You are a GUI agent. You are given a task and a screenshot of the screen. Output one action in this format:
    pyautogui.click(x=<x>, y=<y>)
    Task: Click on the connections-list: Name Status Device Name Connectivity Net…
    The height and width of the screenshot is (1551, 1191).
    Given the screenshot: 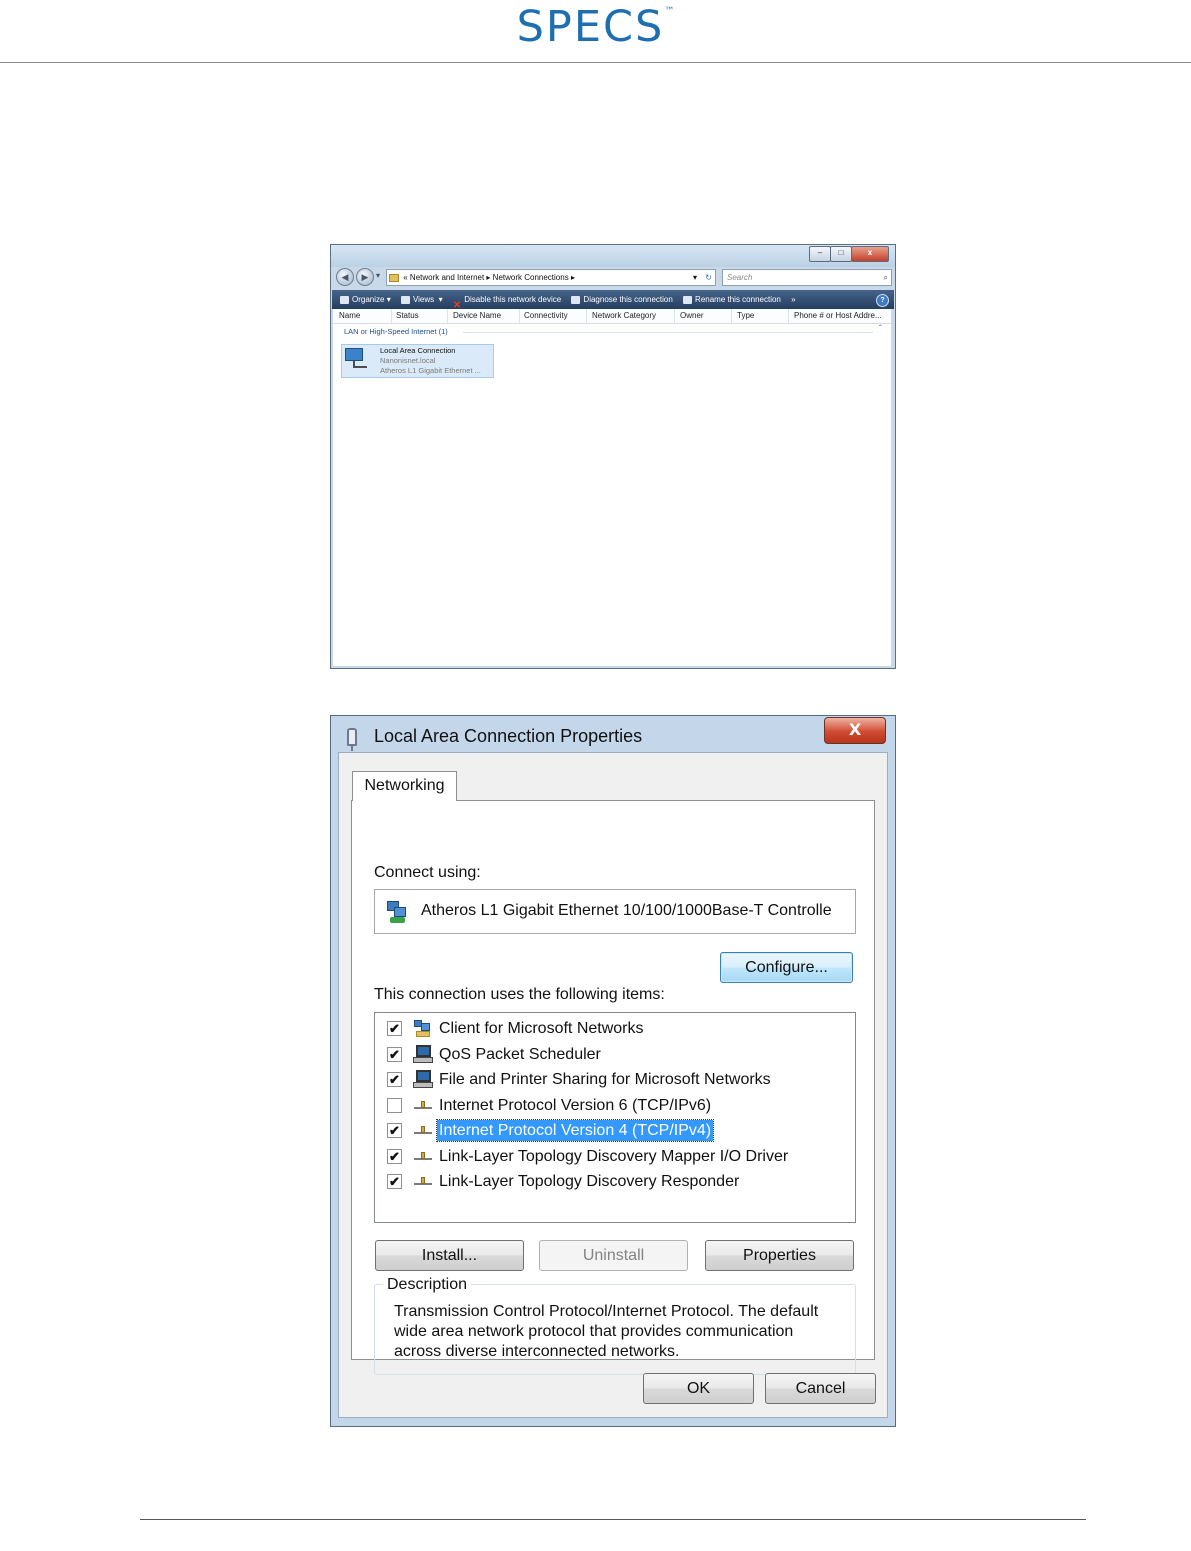 What is the action you would take?
    pyautogui.click(x=612, y=487)
    